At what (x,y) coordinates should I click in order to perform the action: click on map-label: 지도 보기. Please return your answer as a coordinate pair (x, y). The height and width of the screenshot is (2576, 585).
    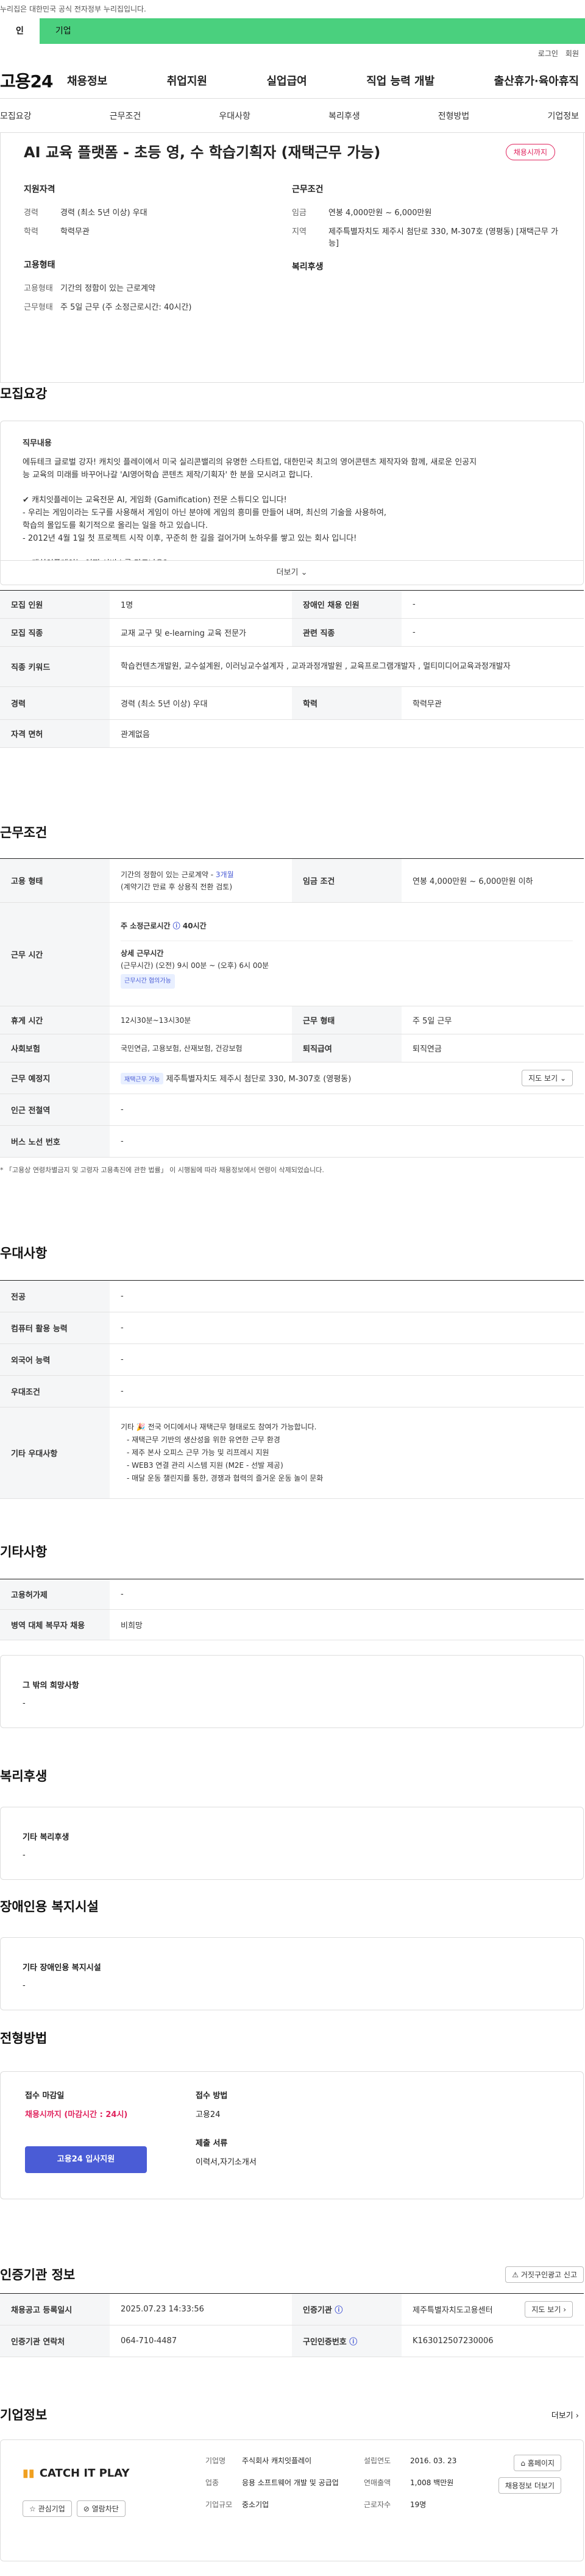
    Looking at the image, I should click on (546, 2309).